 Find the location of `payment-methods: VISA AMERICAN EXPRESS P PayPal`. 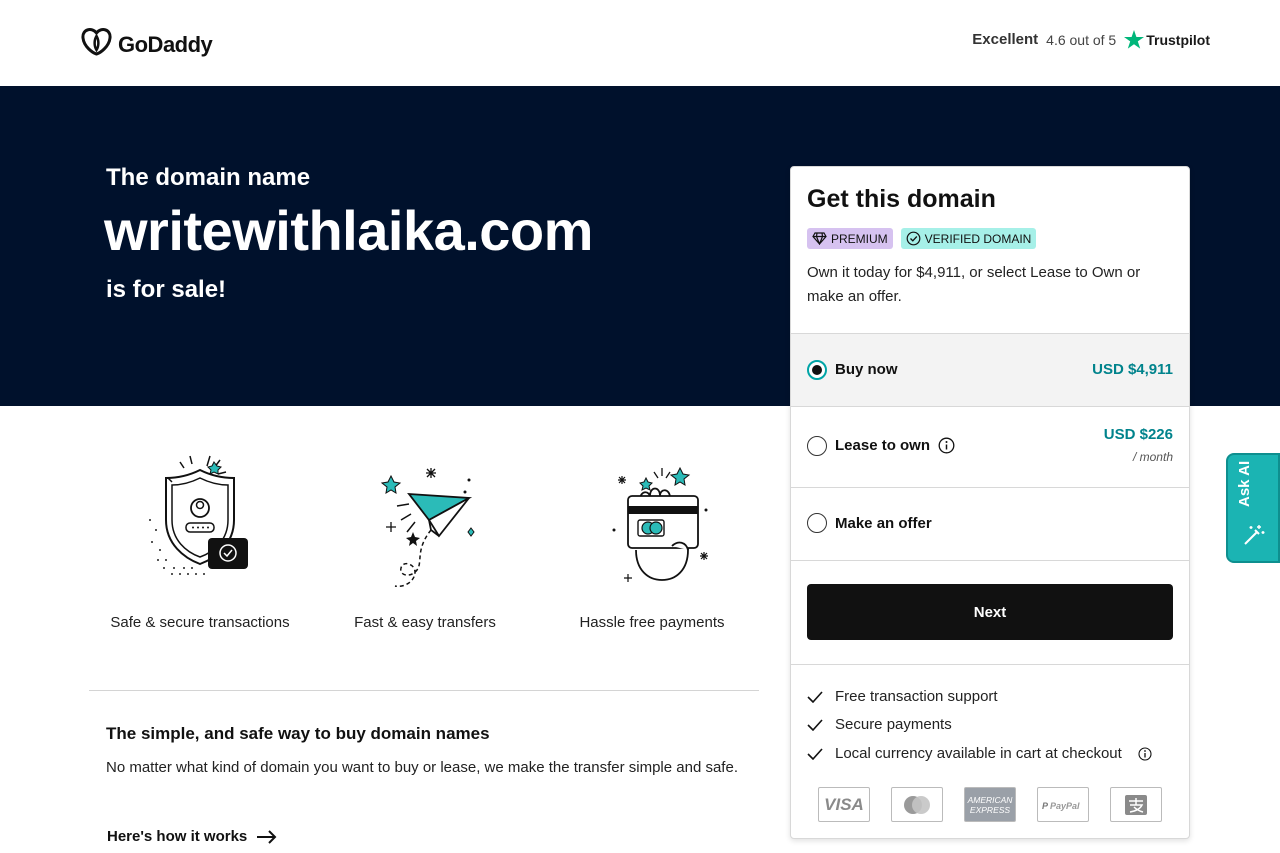

payment-methods: VISA AMERICAN EXPRESS P PayPal is located at coordinates (990, 804).